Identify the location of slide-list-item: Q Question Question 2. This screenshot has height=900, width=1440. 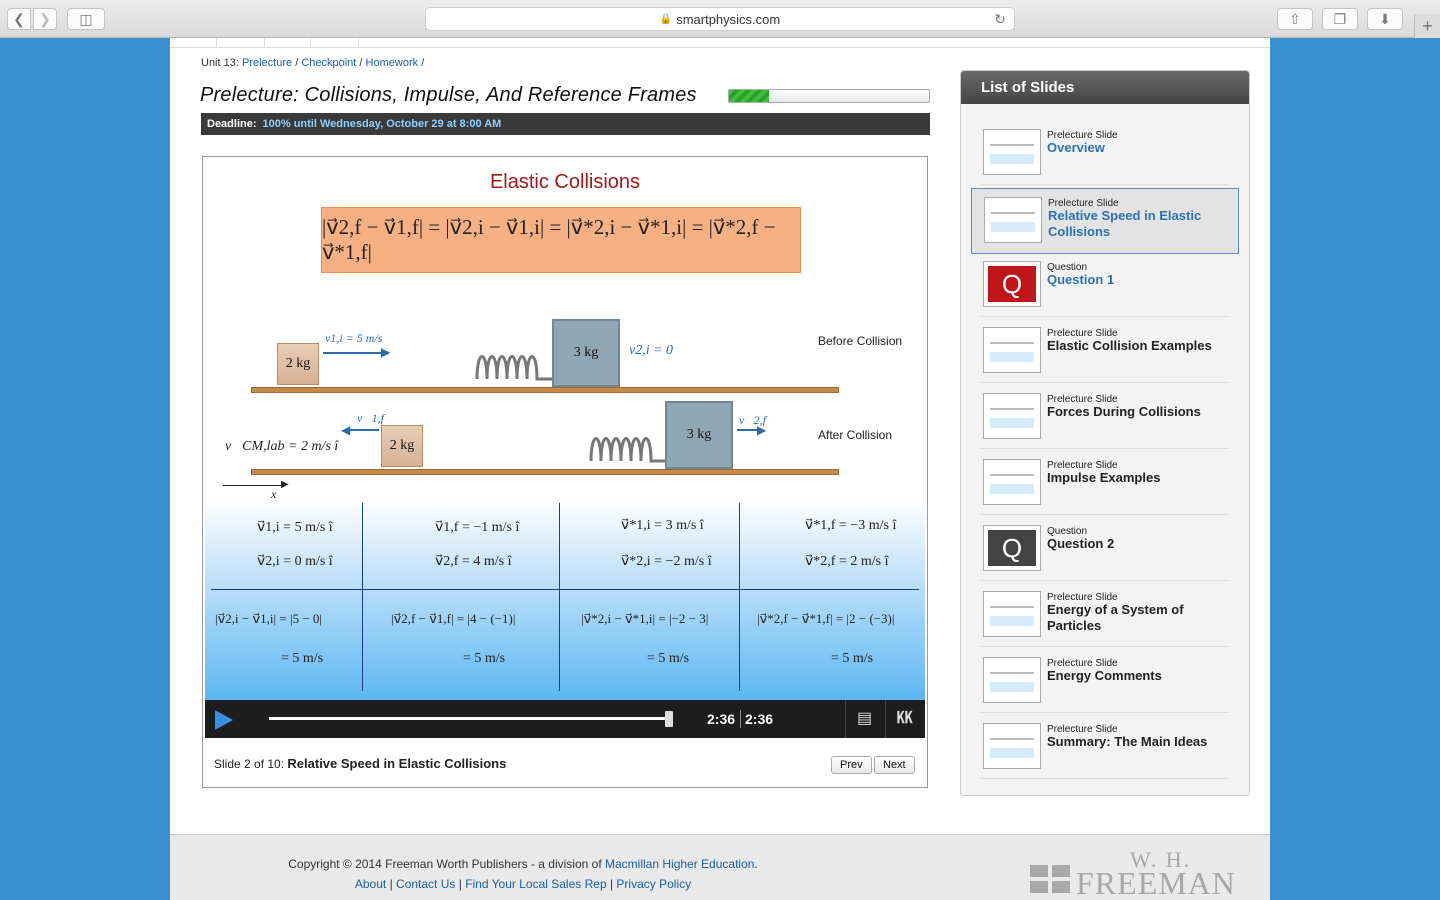
(1105, 548).